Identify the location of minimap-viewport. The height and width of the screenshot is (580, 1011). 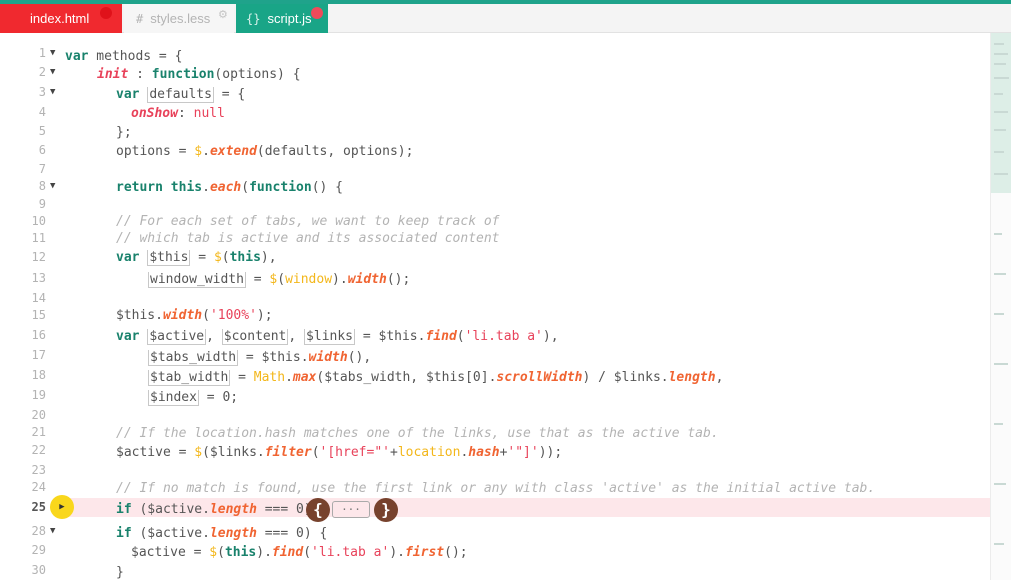
(1001, 113).